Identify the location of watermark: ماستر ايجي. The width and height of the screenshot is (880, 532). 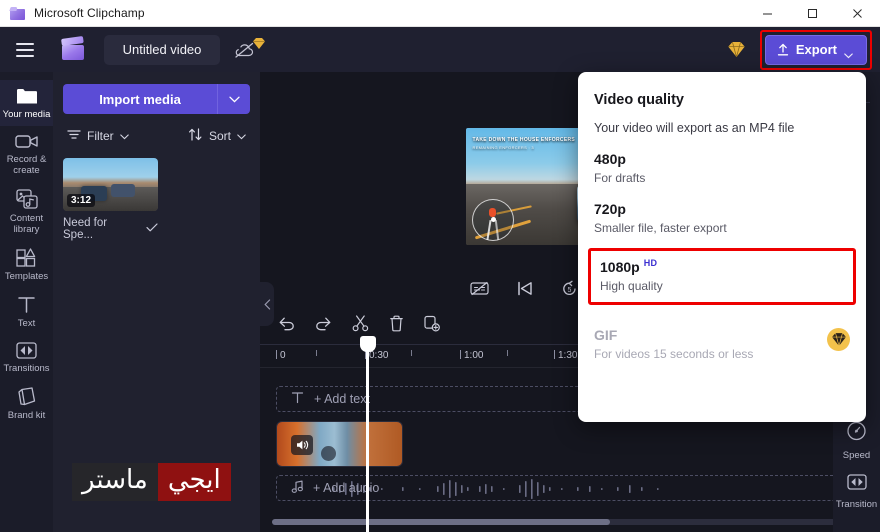
(151, 482).